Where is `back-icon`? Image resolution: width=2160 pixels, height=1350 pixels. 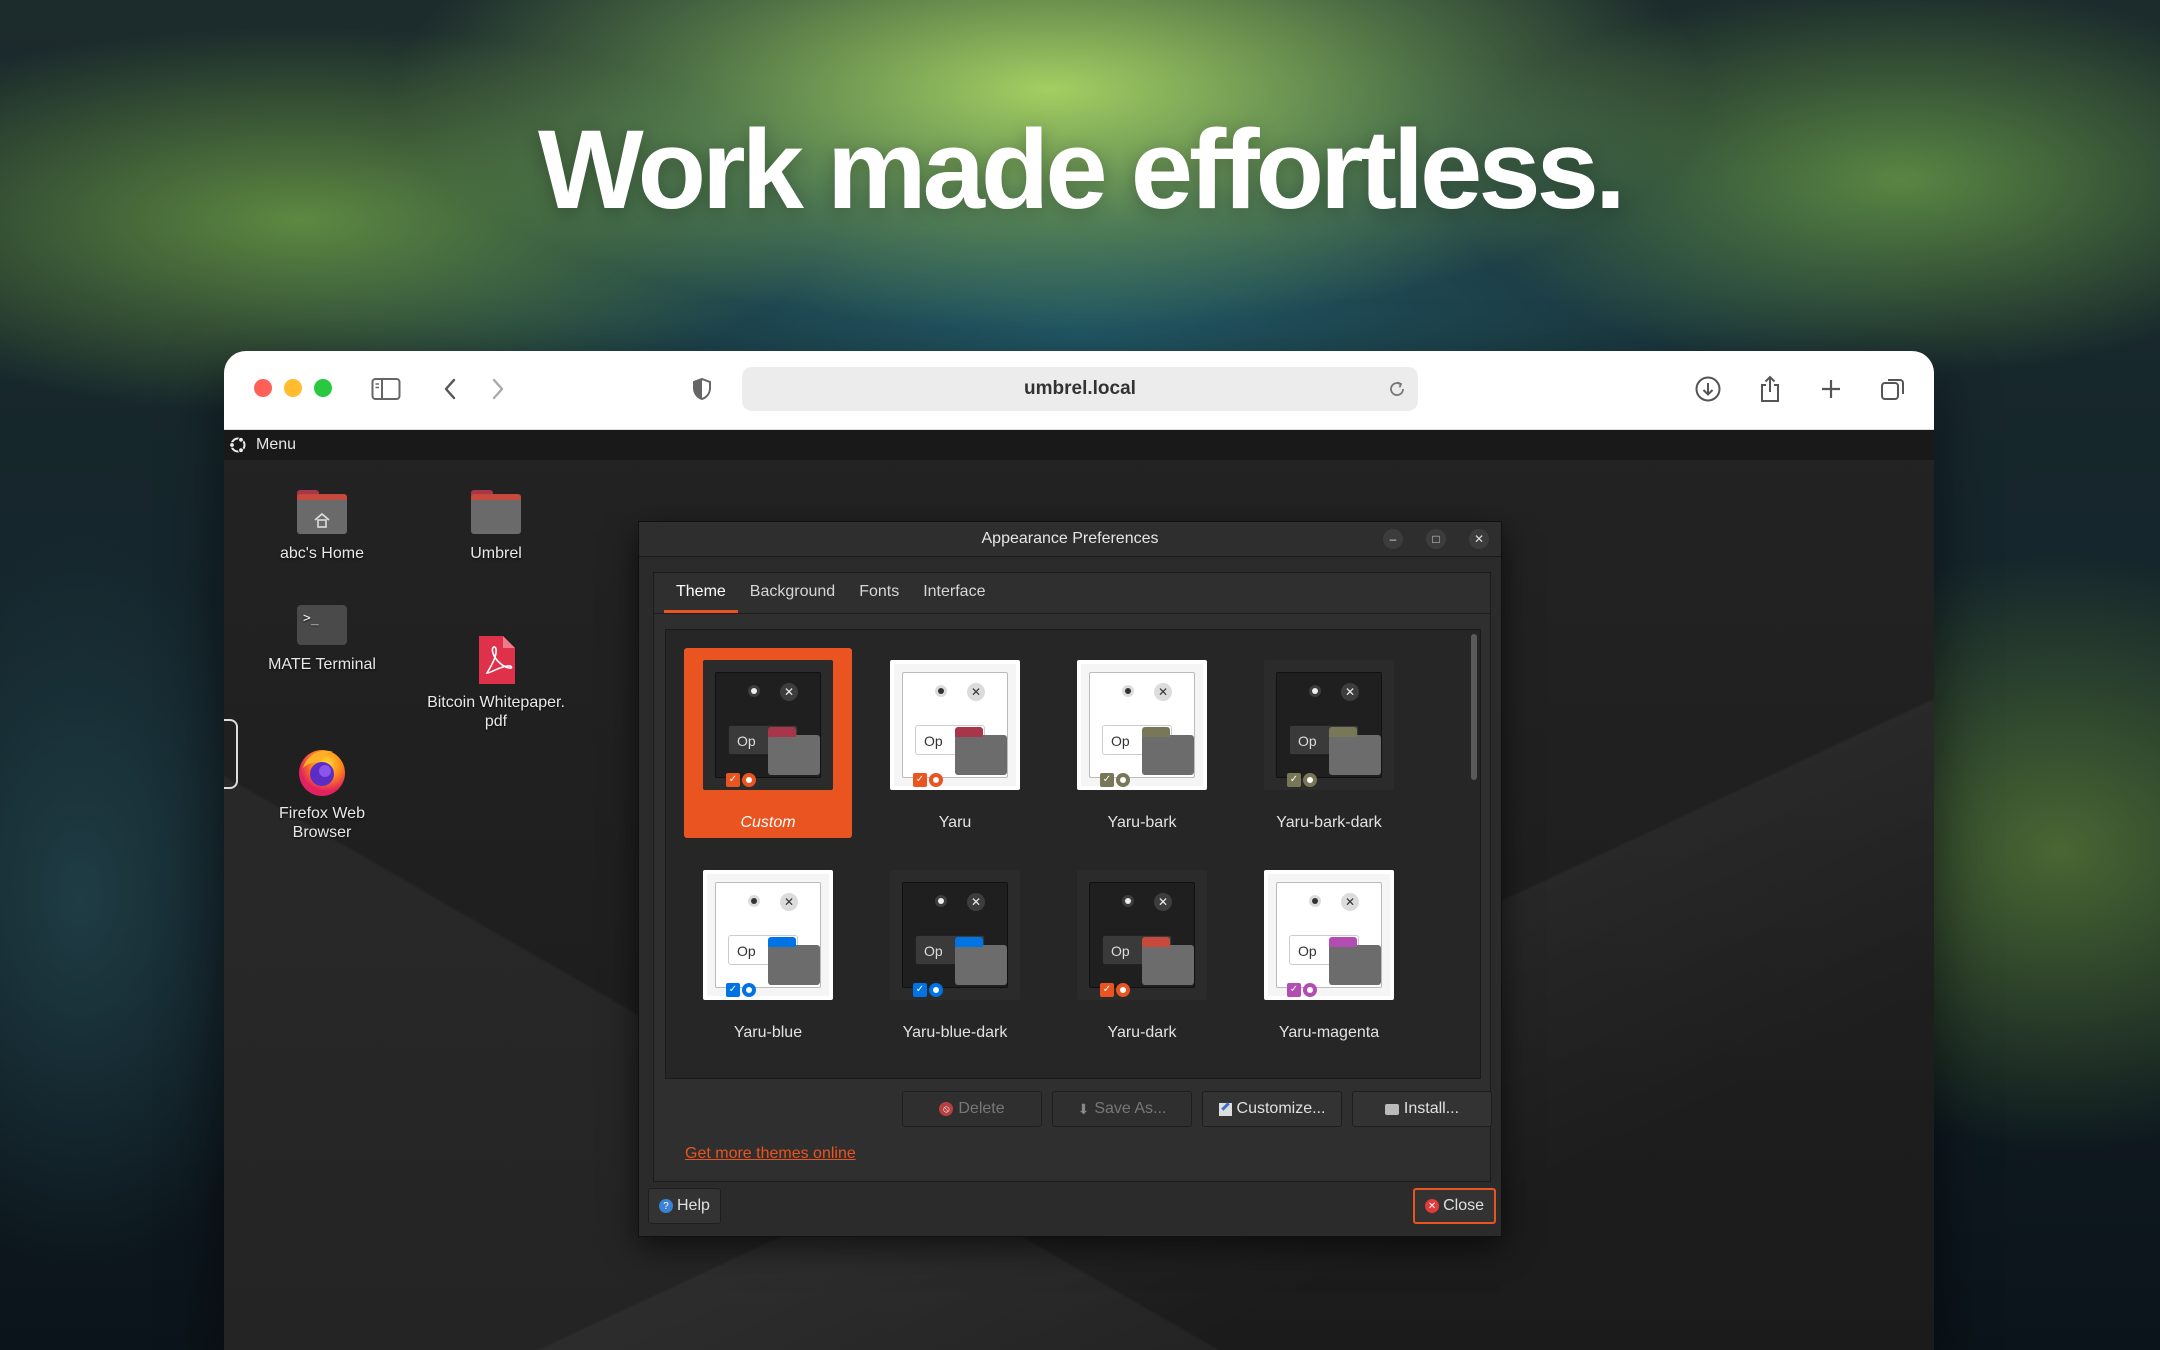
back-icon is located at coordinates (450, 389).